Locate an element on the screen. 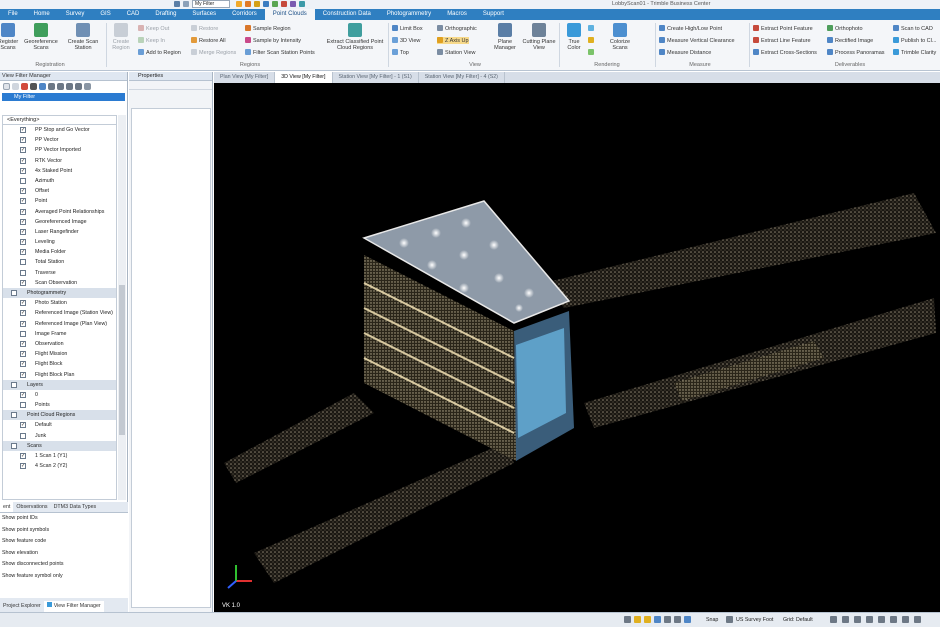  tab-3d-view: 3D View [My Filter] is located at coordinates (304, 77).